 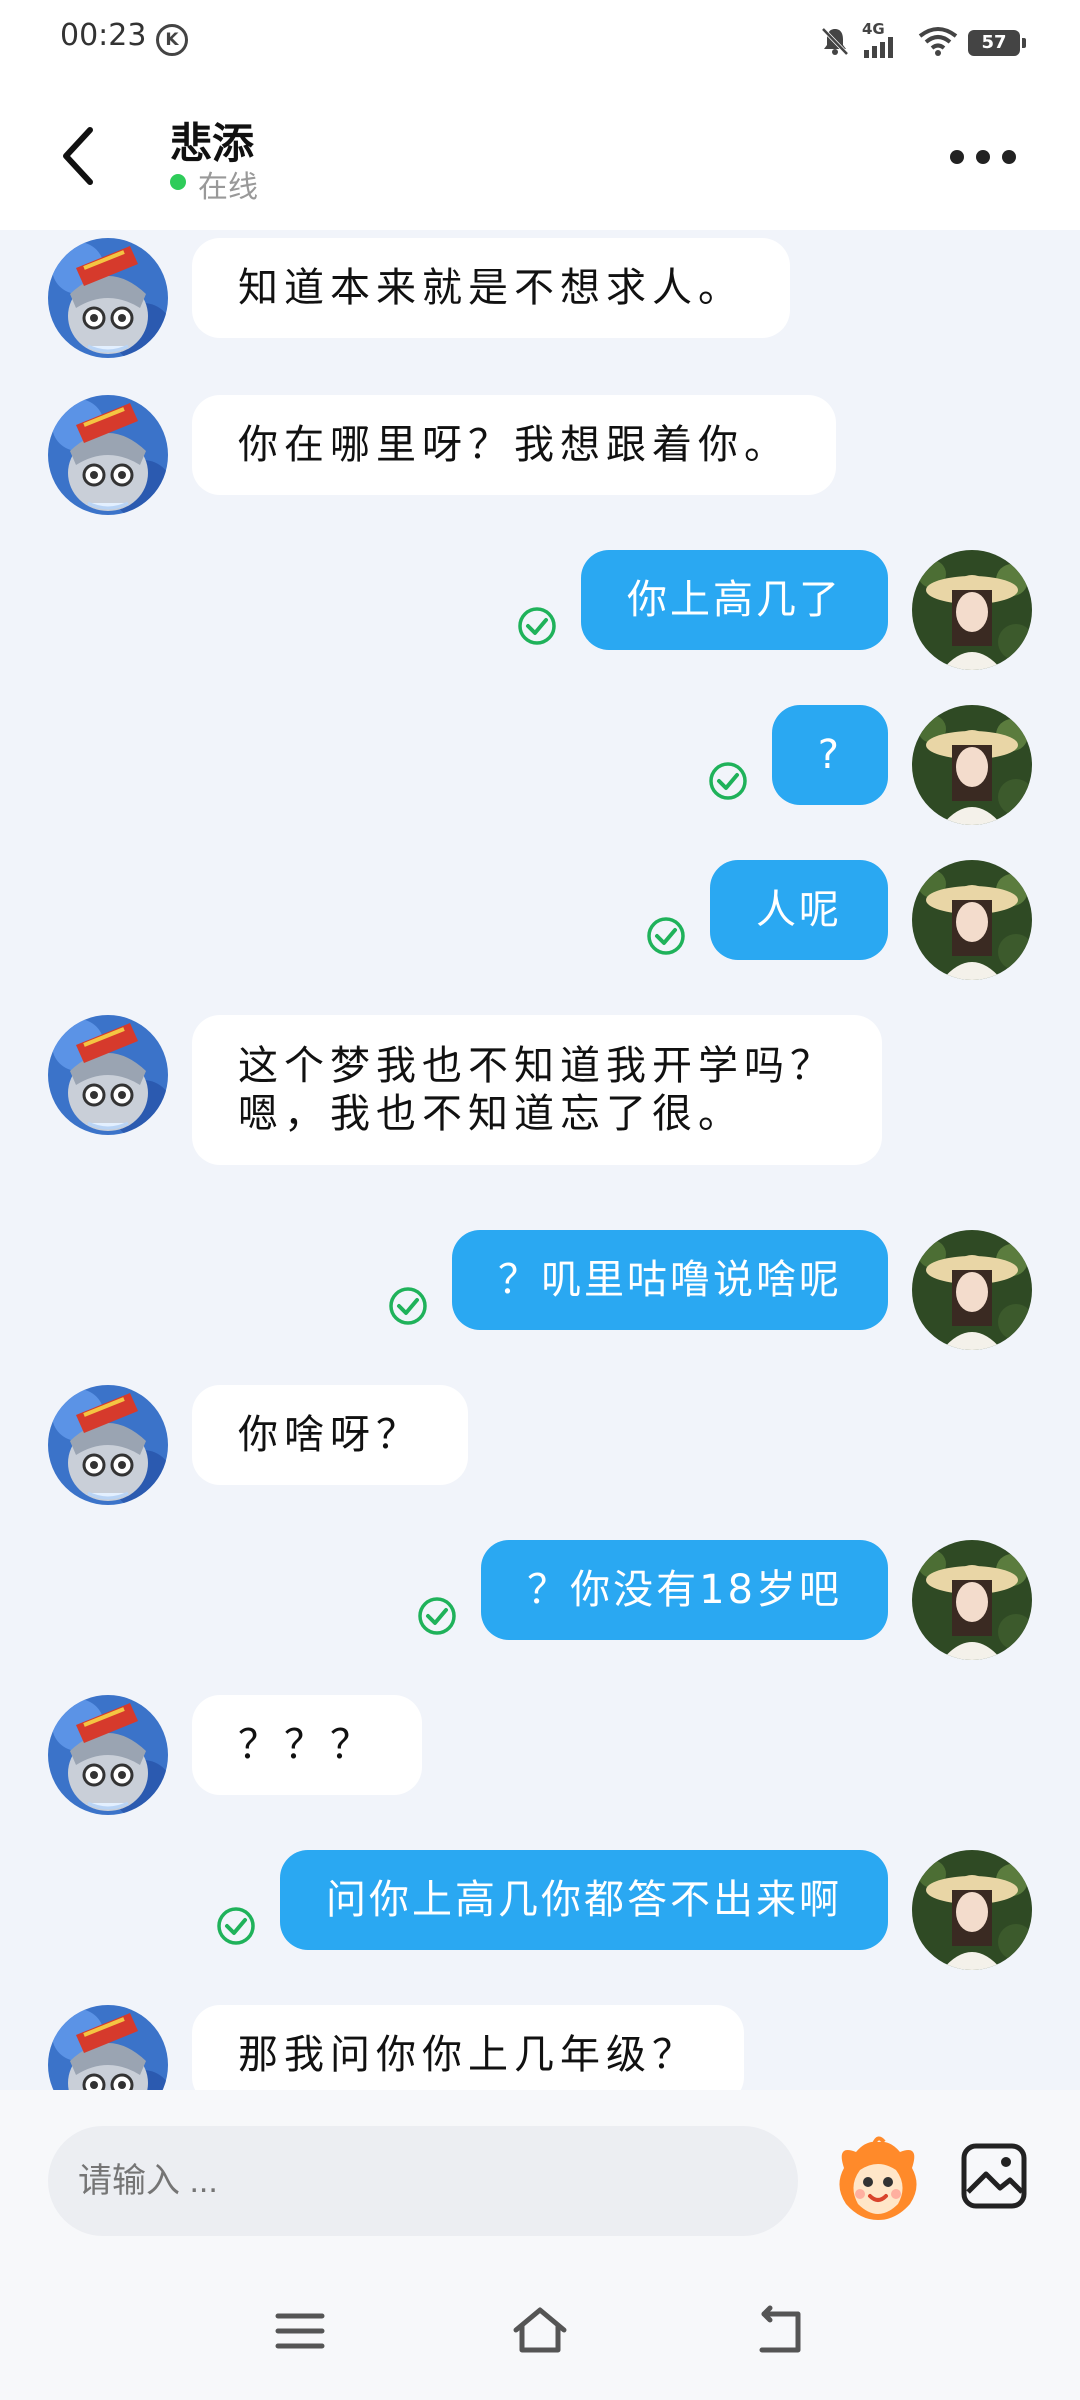 I want to click on online-status-text: 在线, so click(x=228, y=187).